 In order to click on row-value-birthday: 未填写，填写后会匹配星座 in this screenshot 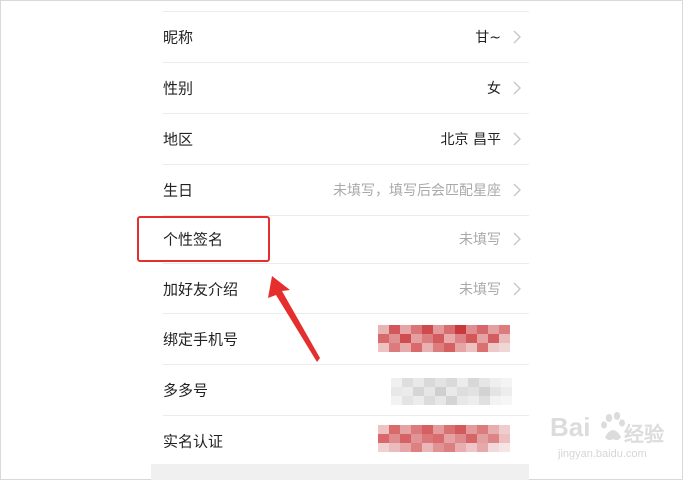, I will do `click(417, 190)`.